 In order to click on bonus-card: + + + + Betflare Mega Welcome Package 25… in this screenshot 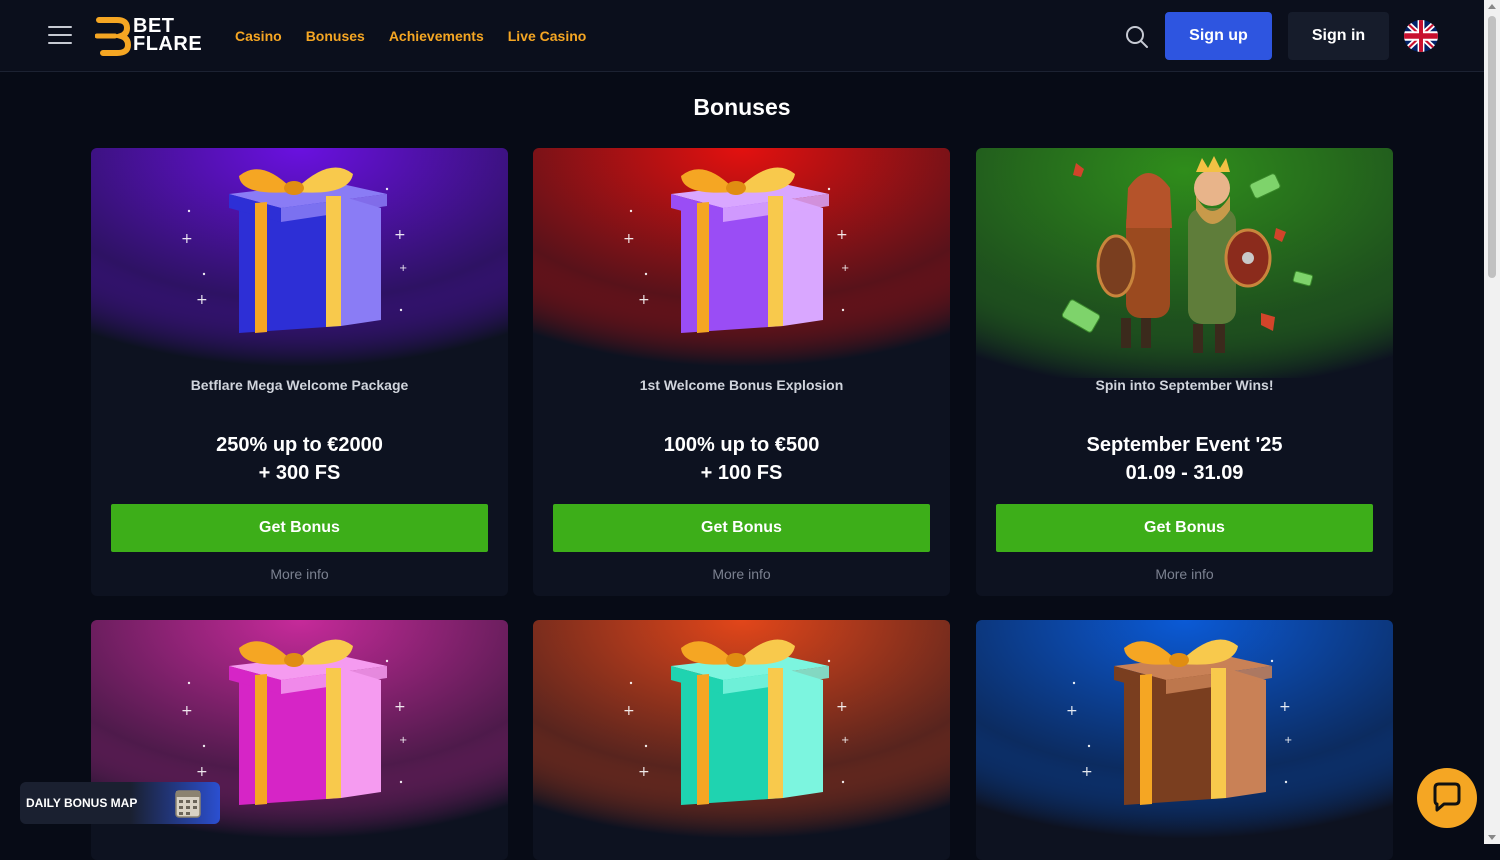, I will do `click(299, 372)`.